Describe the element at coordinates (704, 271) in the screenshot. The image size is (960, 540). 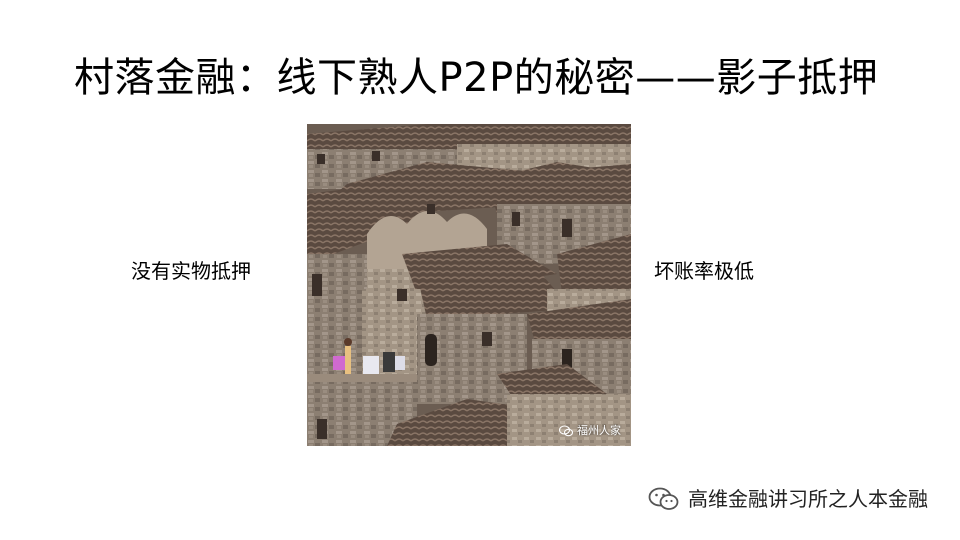
I see `right-label: 坏账率极低` at that location.